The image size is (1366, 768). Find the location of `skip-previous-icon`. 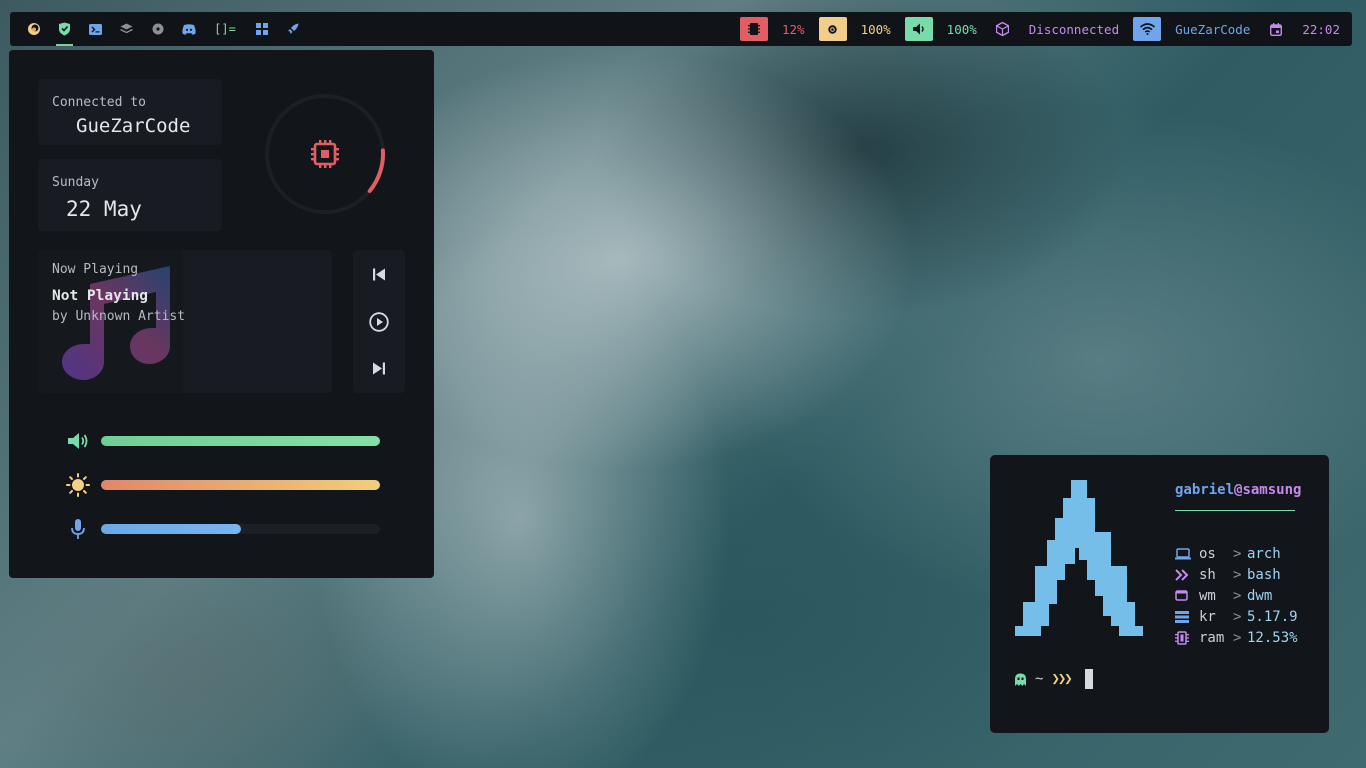

skip-previous-icon is located at coordinates (379, 274).